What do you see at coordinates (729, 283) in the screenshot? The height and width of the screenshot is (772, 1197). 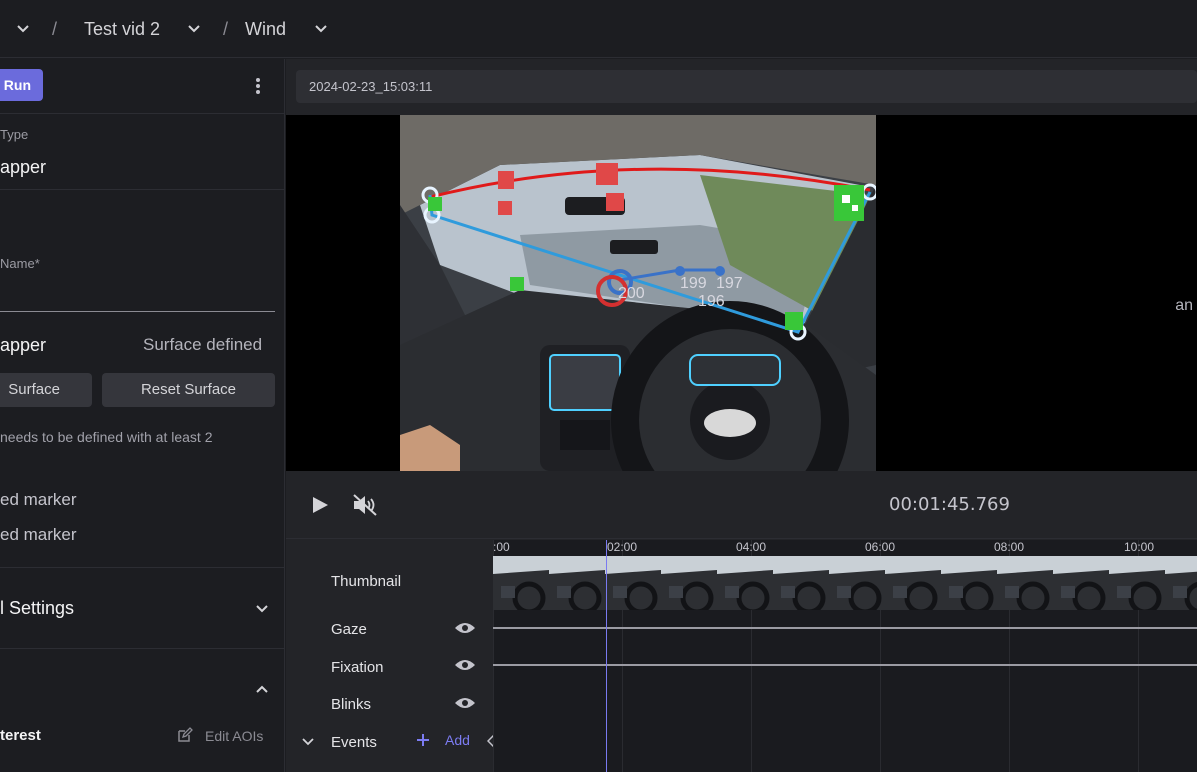 I see `fixation-id-label: 197` at bounding box center [729, 283].